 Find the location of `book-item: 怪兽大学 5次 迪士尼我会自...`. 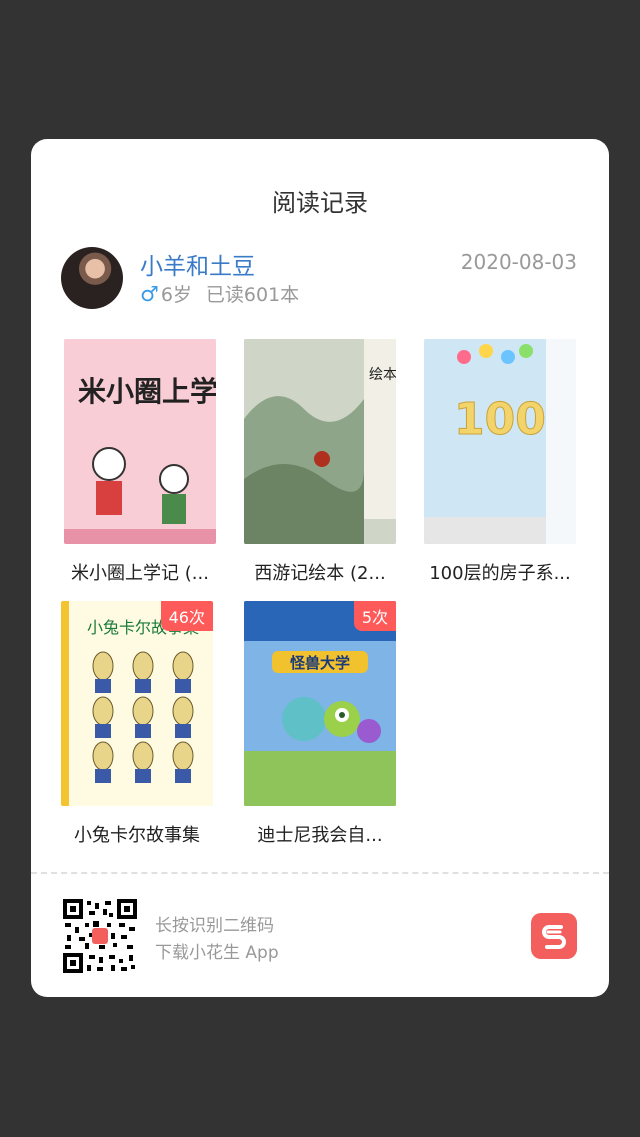

book-item: 怪兽大学 5次 迪士尼我会自... is located at coordinates (320, 724).